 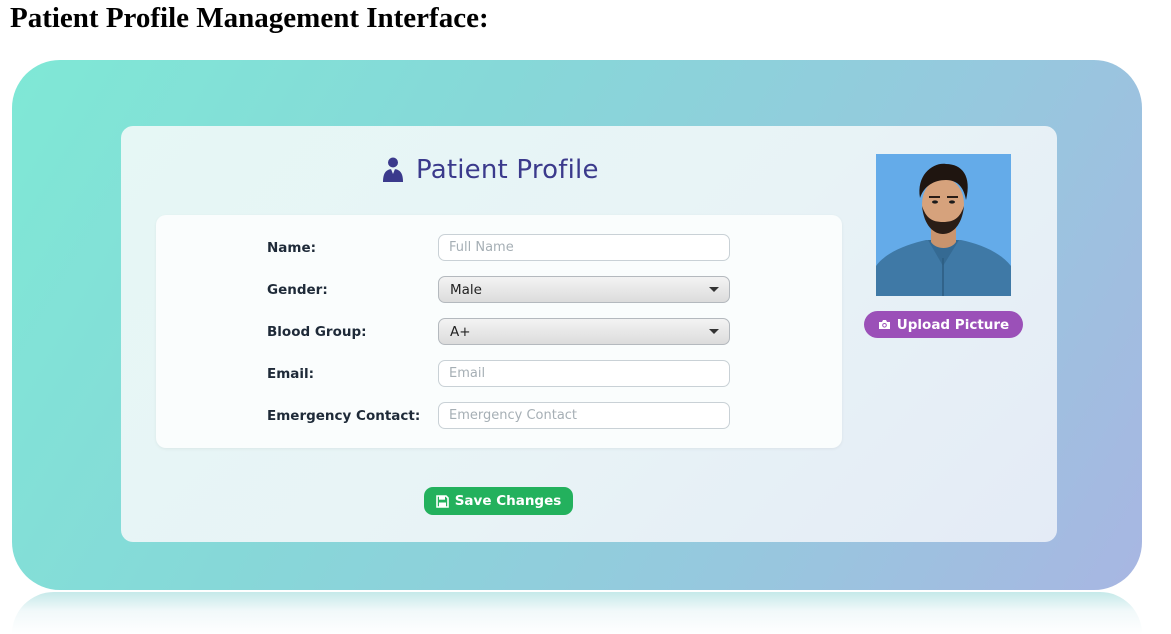 I want to click on save-changes-button: Save Changes, so click(x=498, y=501).